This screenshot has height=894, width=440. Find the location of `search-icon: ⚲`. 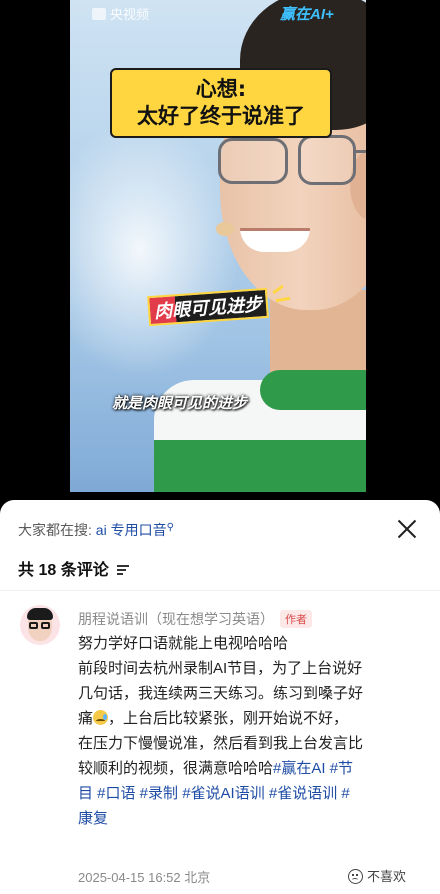

search-icon: ⚲ is located at coordinates (170, 527).